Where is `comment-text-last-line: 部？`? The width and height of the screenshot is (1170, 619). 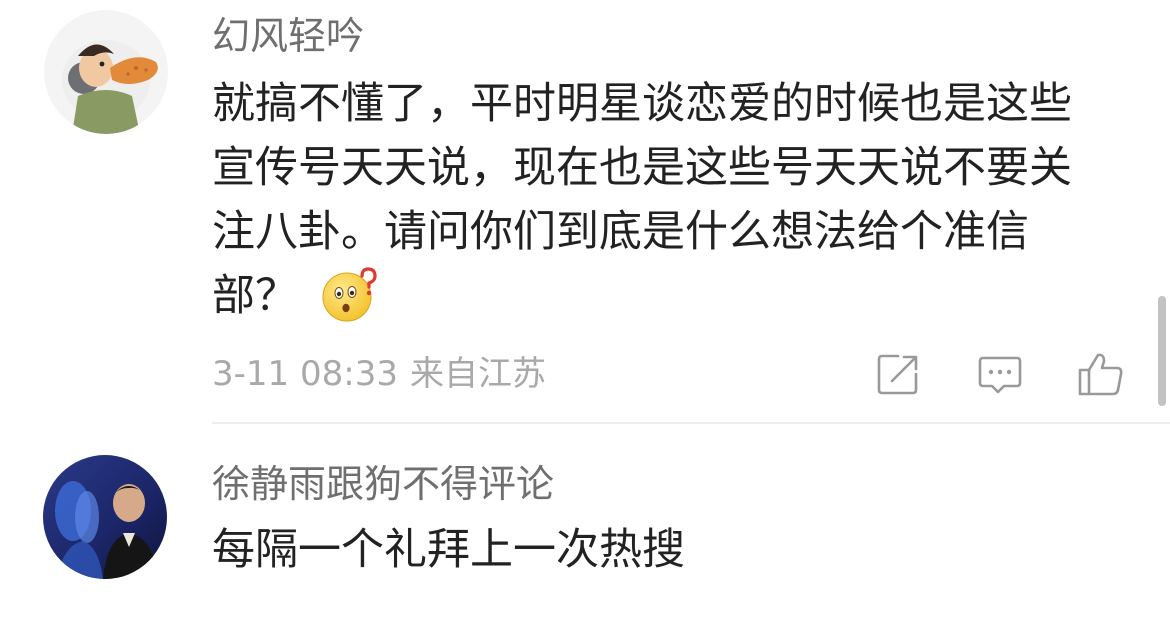 comment-text-last-line: 部？ is located at coordinates (674, 296).